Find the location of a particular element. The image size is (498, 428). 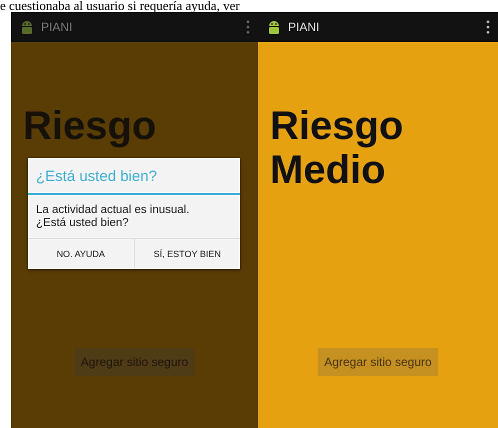

add-safe-place-button: Agregar sitio seguro is located at coordinates (378, 362).